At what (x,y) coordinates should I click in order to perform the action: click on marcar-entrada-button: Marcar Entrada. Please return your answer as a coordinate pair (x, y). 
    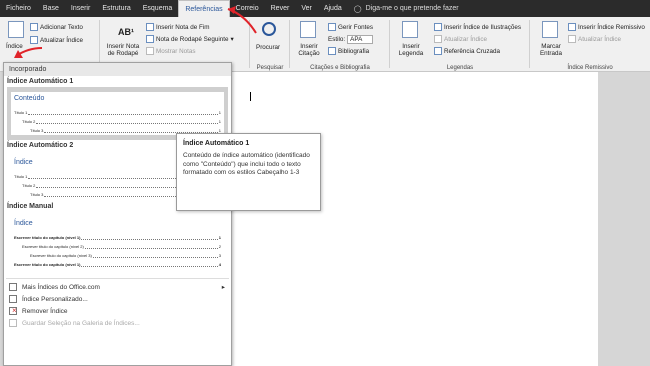
    Looking at the image, I should click on (551, 50).